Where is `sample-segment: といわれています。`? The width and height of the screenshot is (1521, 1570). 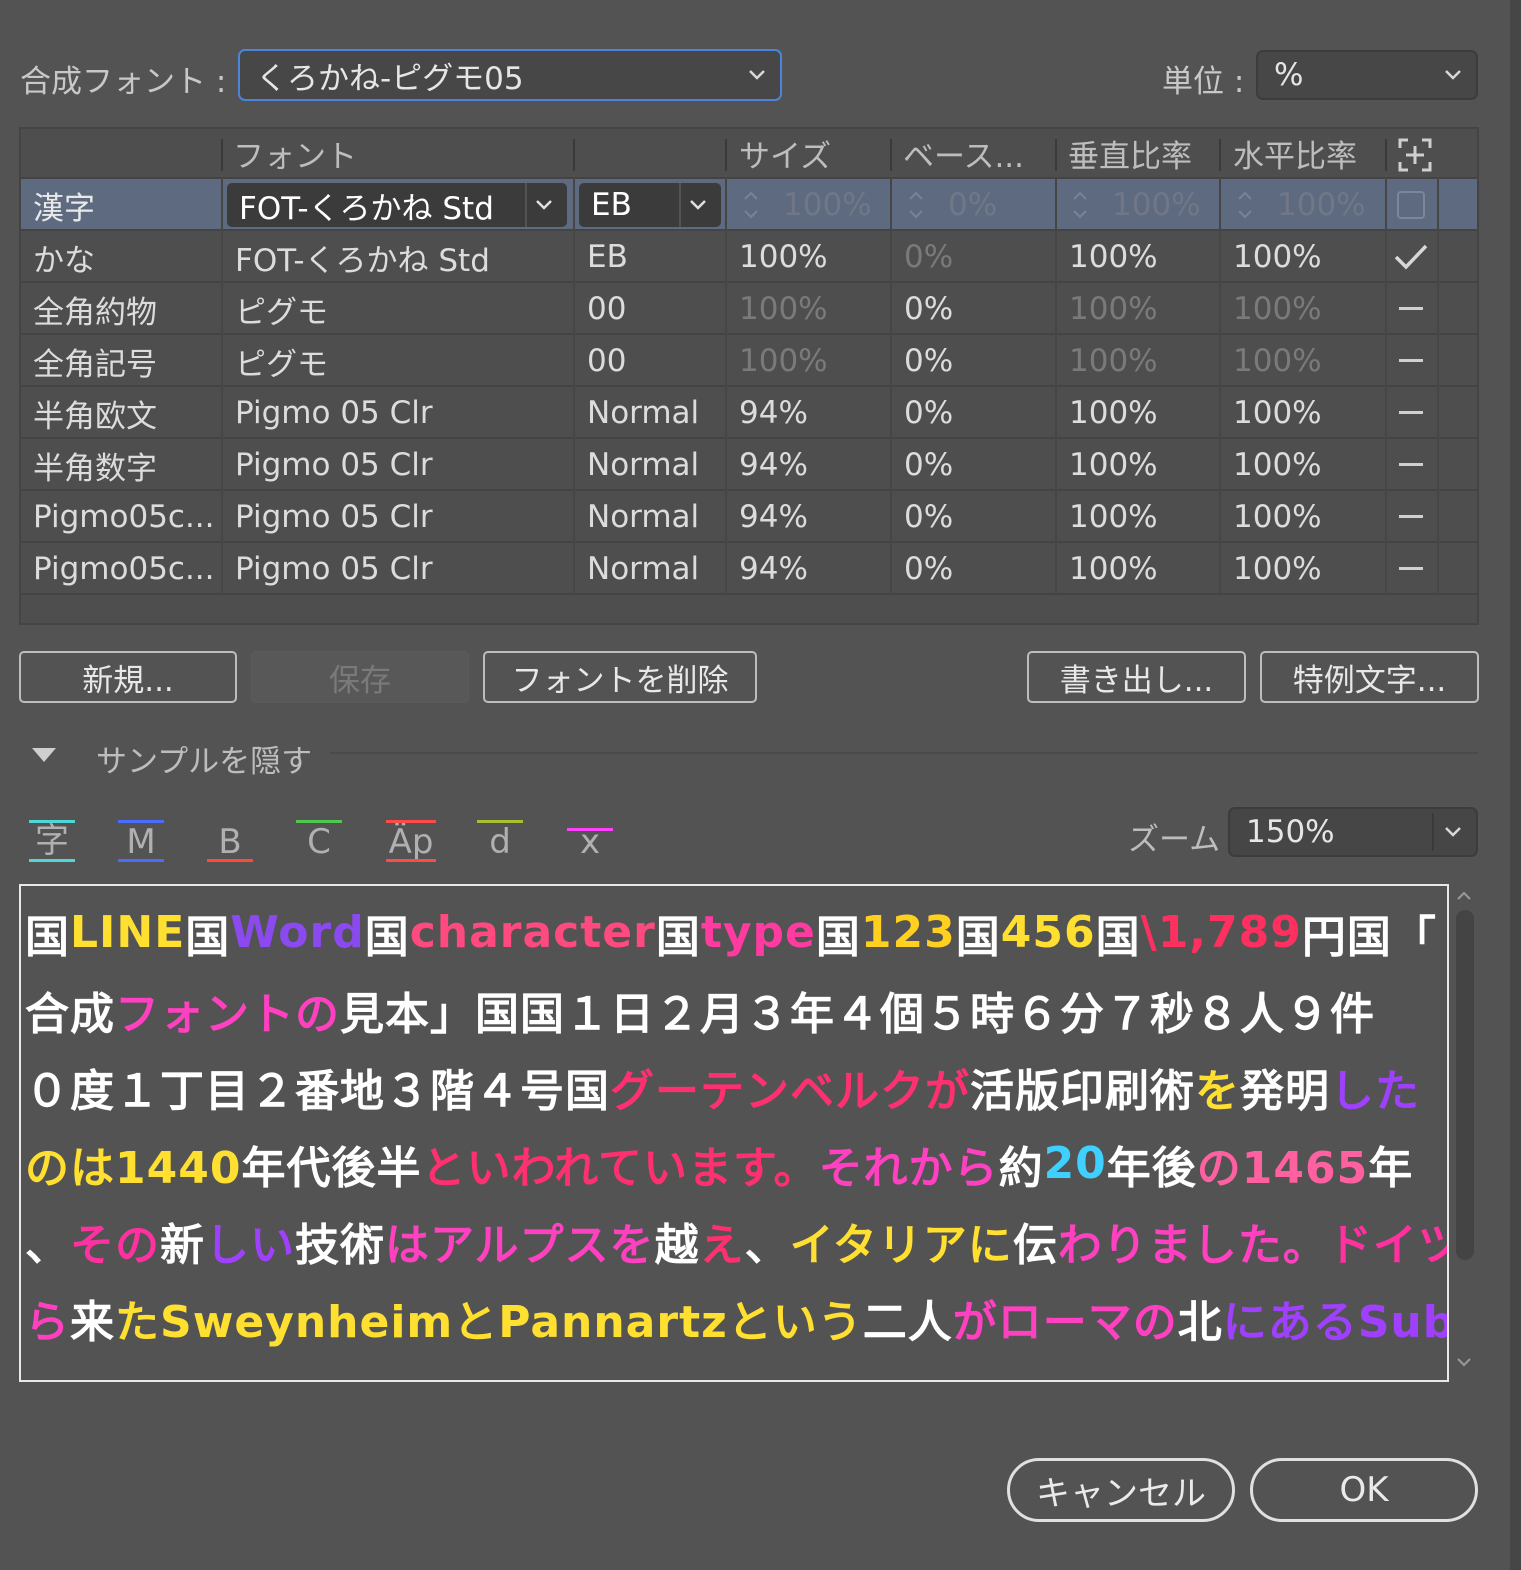 sample-segment: といわれています。 is located at coordinates (620, 1168).